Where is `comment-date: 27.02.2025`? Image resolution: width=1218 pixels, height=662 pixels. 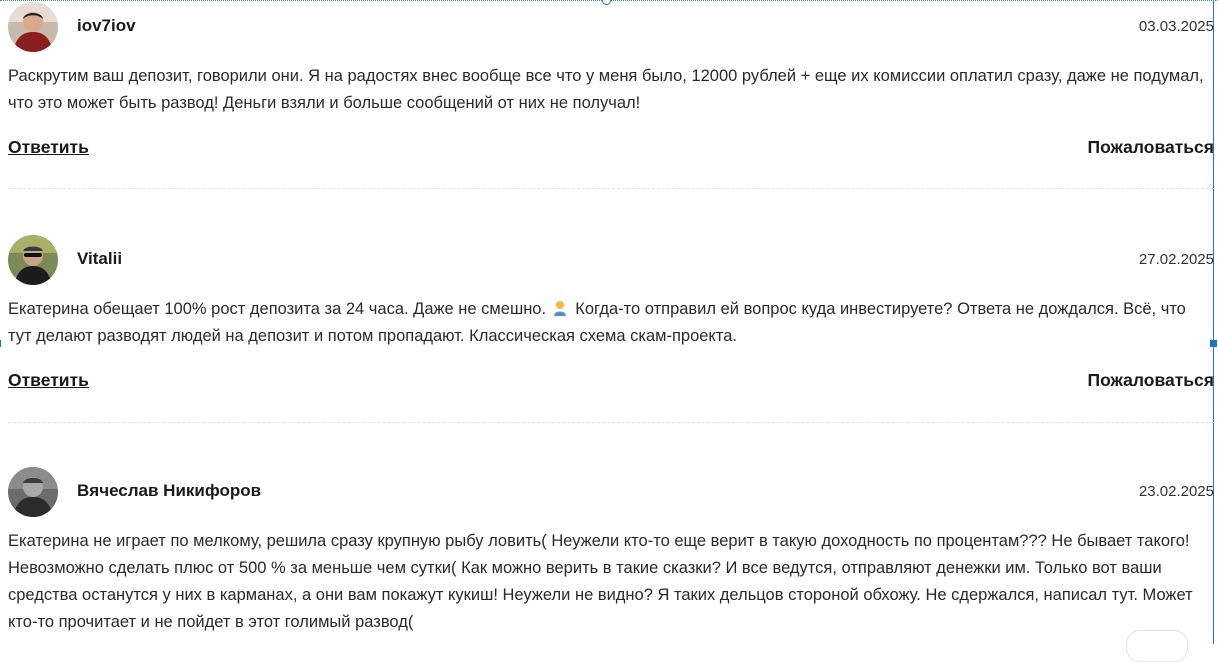 comment-date: 27.02.2025 is located at coordinates (1176, 259).